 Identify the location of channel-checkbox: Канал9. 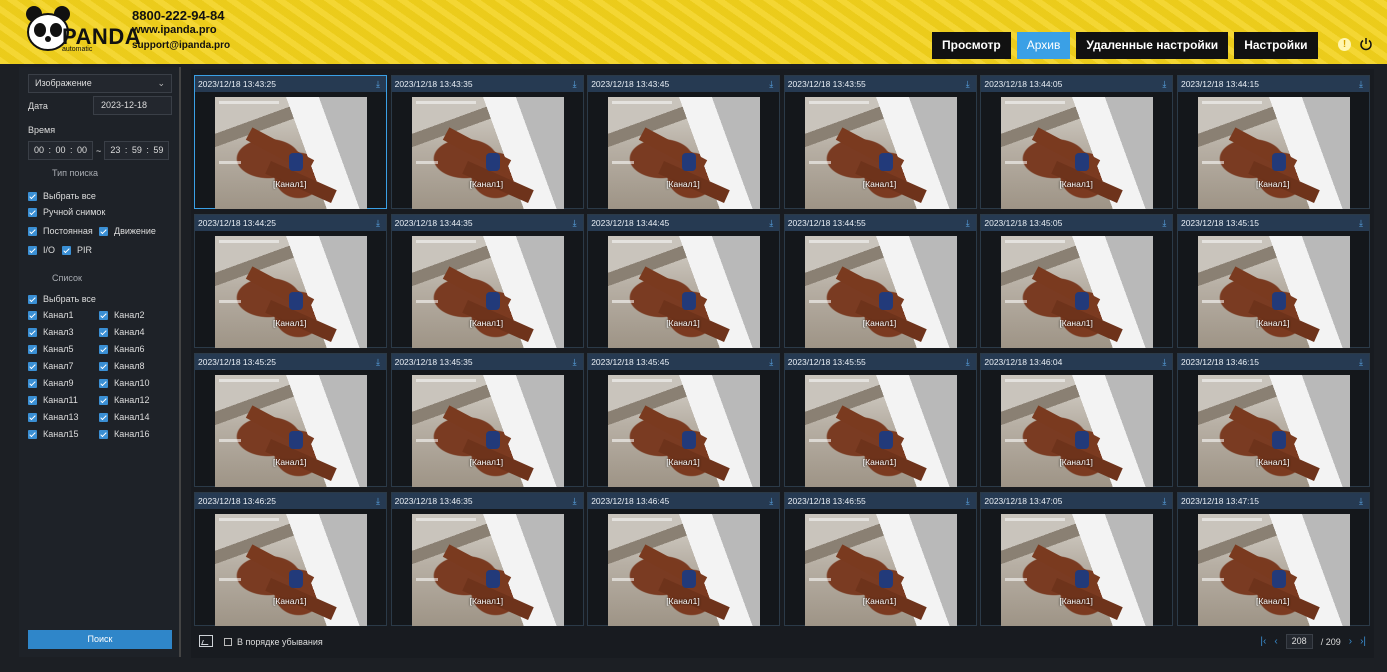
(50, 383).